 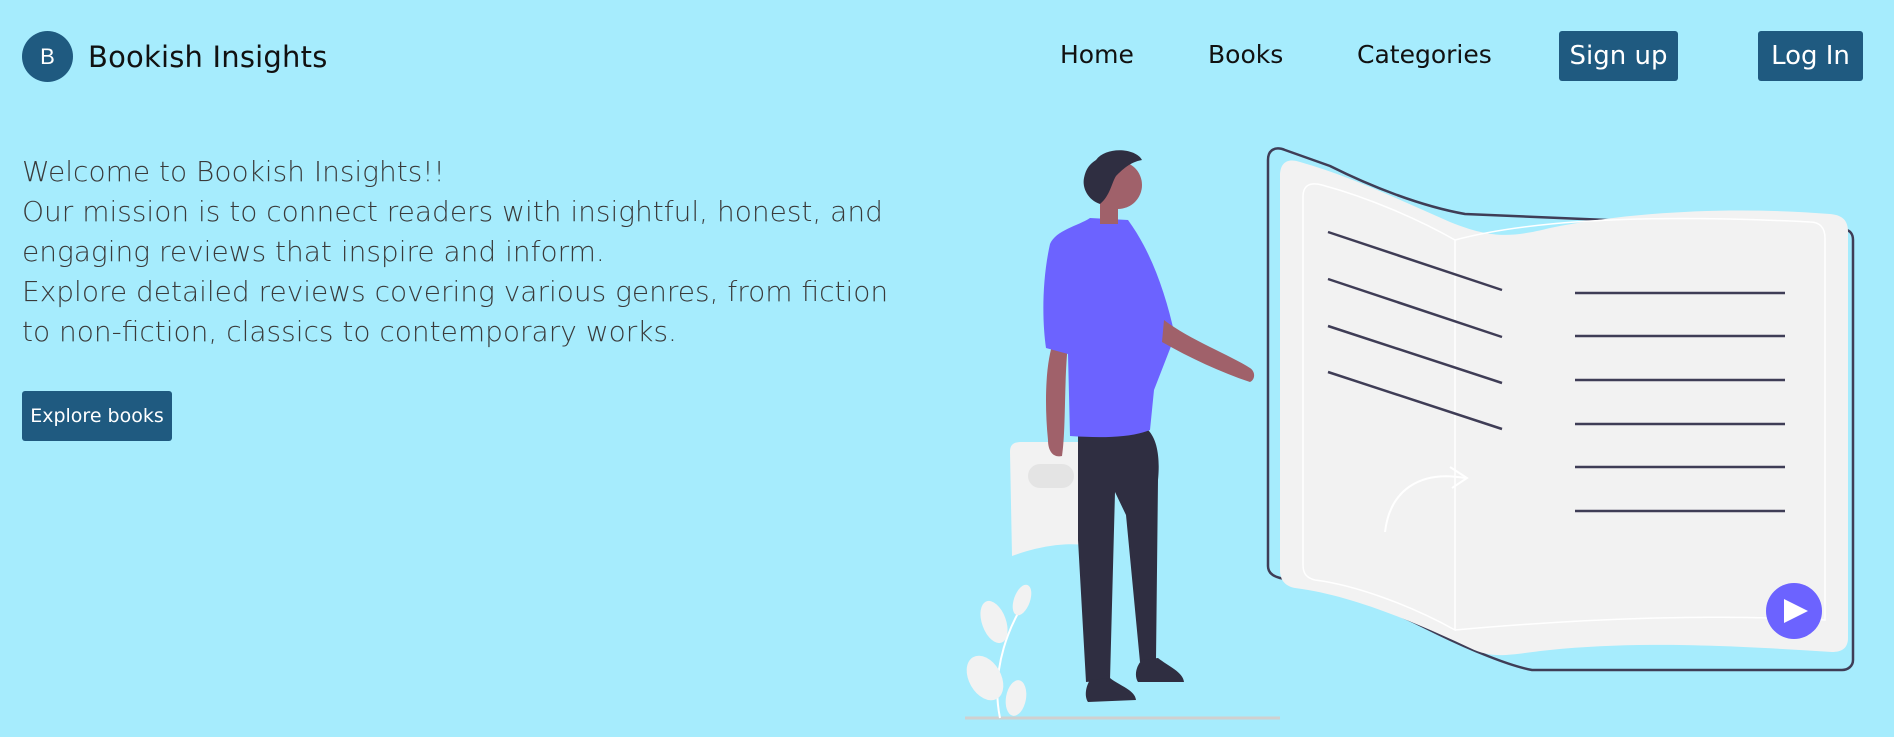 I want to click on plant-illustration, so click(x=999, y=651).